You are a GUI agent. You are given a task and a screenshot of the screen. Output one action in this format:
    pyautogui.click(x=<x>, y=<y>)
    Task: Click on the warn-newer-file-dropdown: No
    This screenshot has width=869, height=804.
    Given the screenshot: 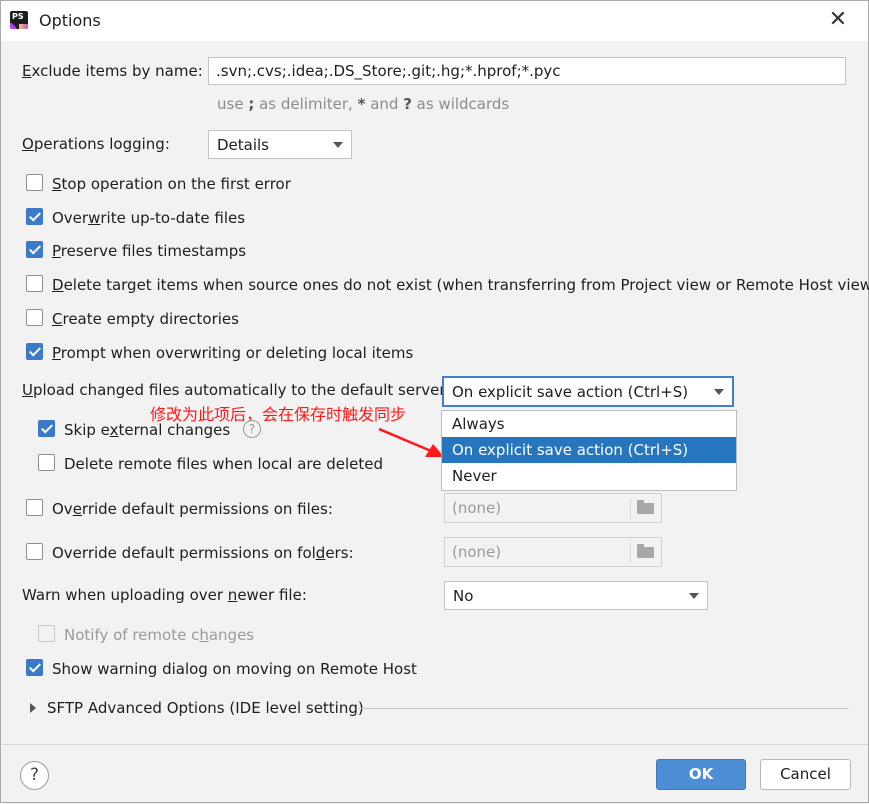 What is the action you would take?
    pyautogui.click(x=576, y=595)
    